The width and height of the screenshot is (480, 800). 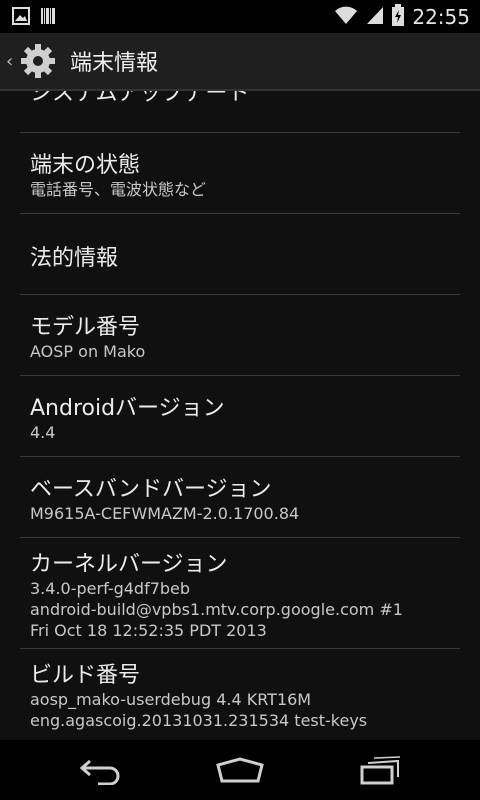 I want to click on page-title: 端末情報, so click(x=114, y=63).